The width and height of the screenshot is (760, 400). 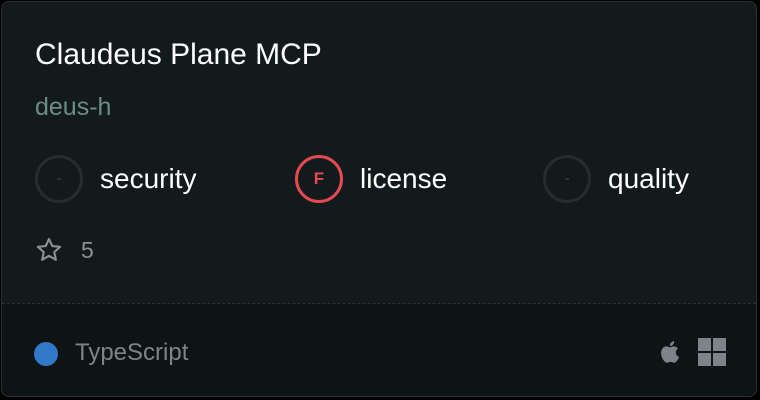 I want to click on language-color-dot, so click(x=46, y=354).